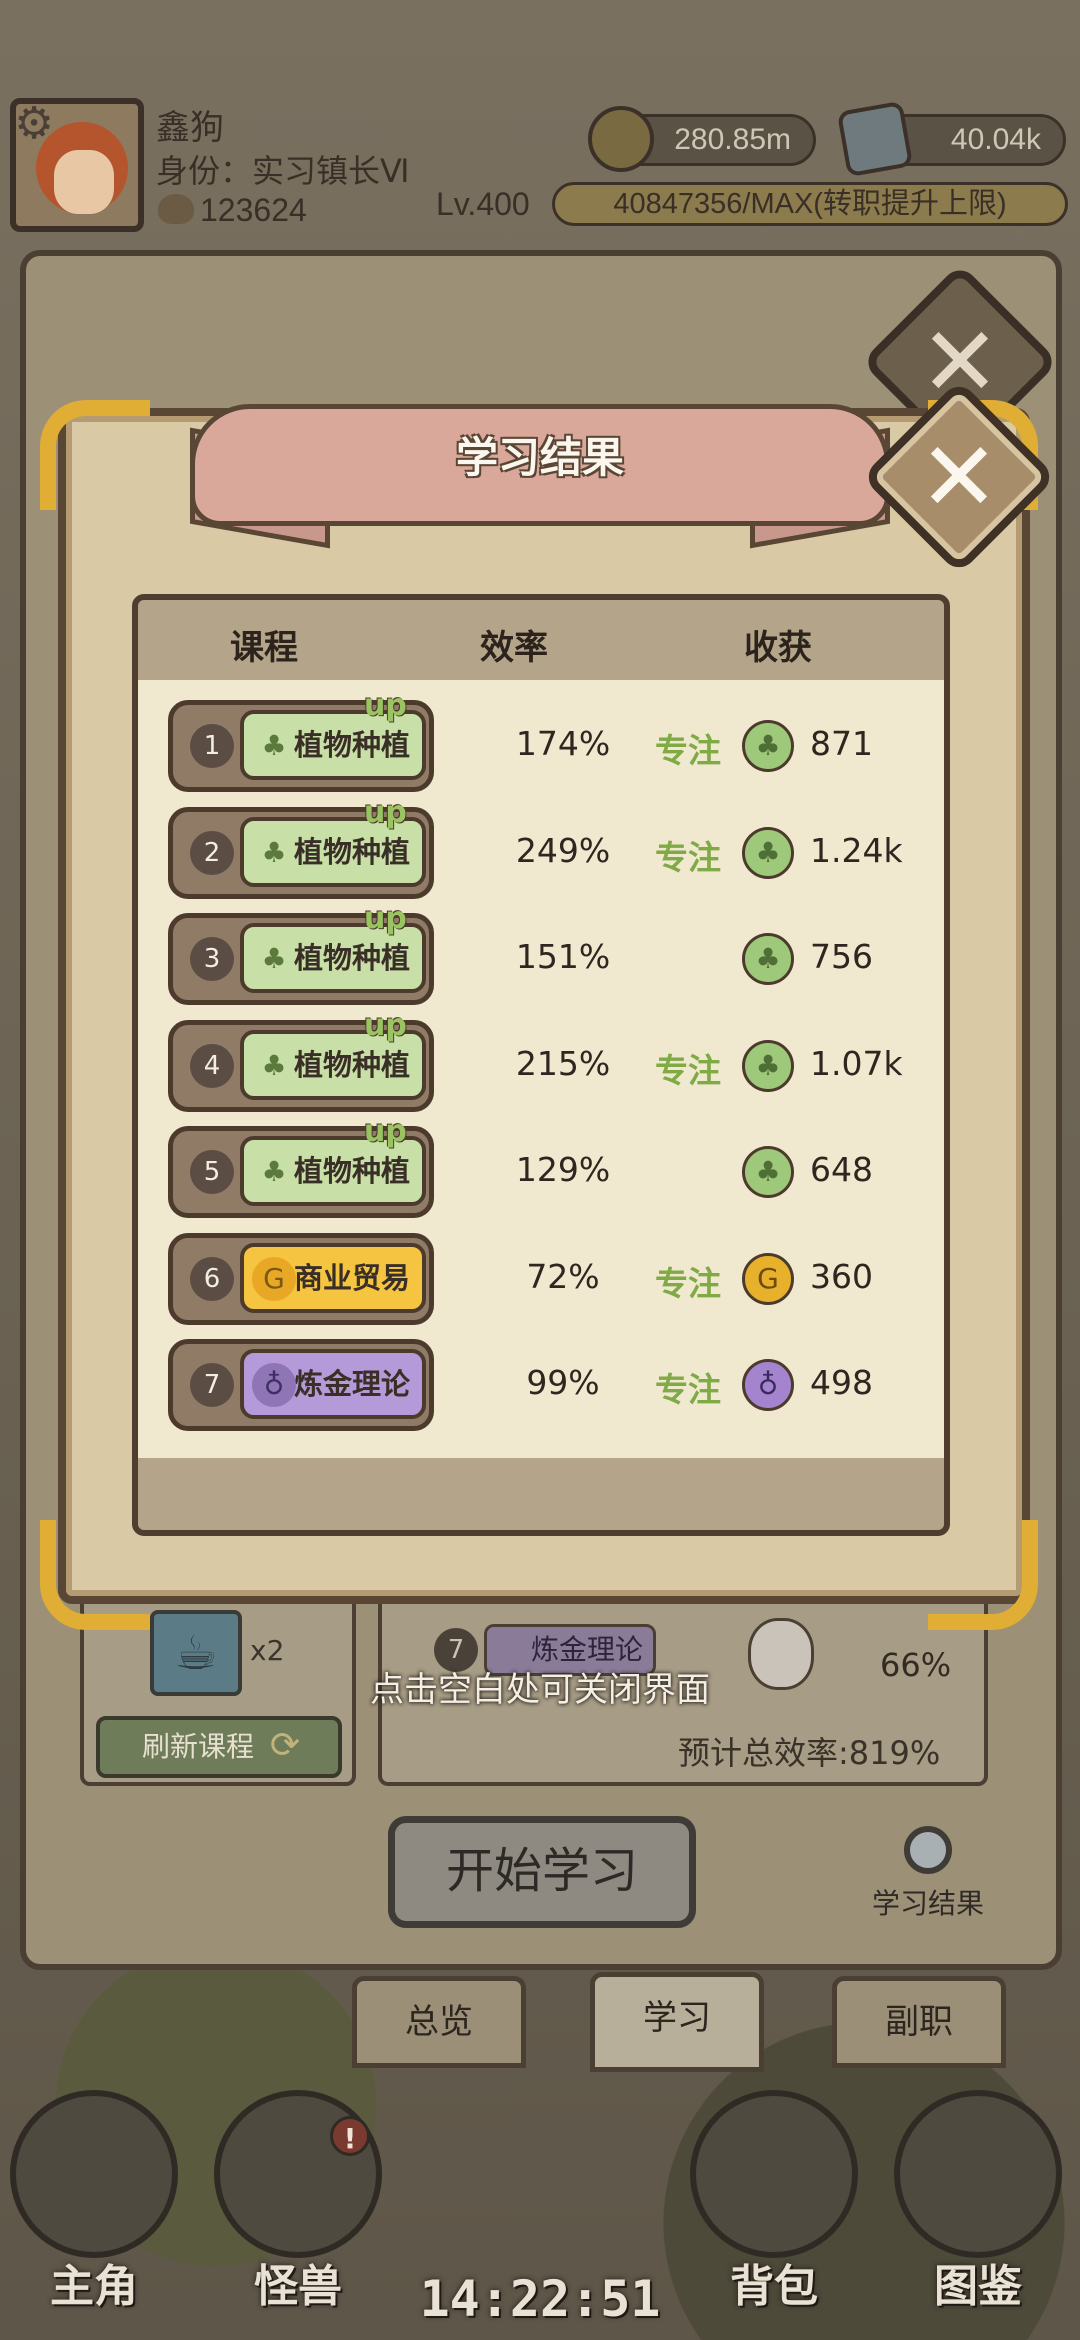 Image resolution: width=1080 pixels, height=2340 pixels. Describe the element at coordinates (274, 1385) in the screenshot. I see `alchemy-icon: ♁` at that location.